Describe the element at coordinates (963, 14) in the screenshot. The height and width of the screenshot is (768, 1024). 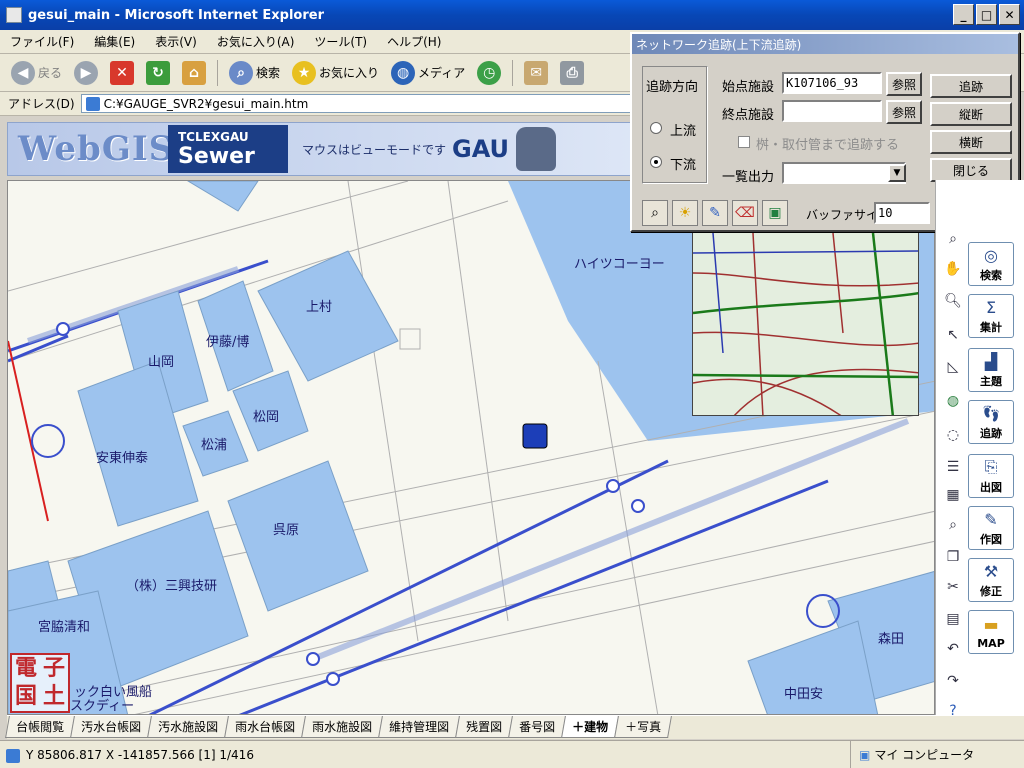
I see `minimize-button: _` at that location.